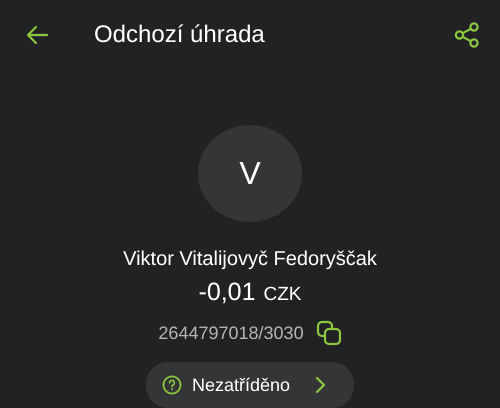 The image size is (500, 408). Describe the element at coordinates (172, 385) in the screenshot. I see `question-icon` at that location.